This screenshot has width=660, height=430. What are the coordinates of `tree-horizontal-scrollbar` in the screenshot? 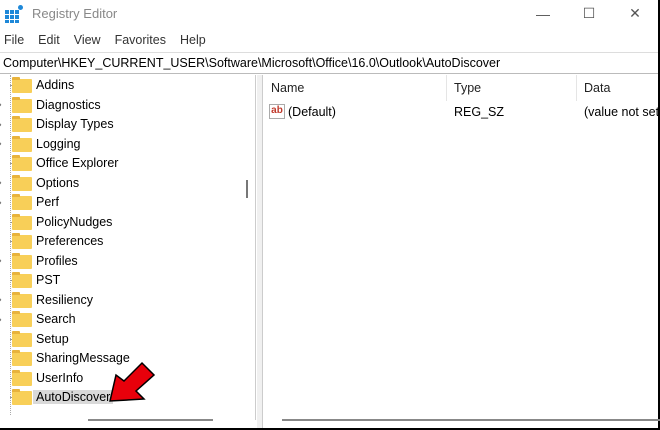 It's located at (150, 420).